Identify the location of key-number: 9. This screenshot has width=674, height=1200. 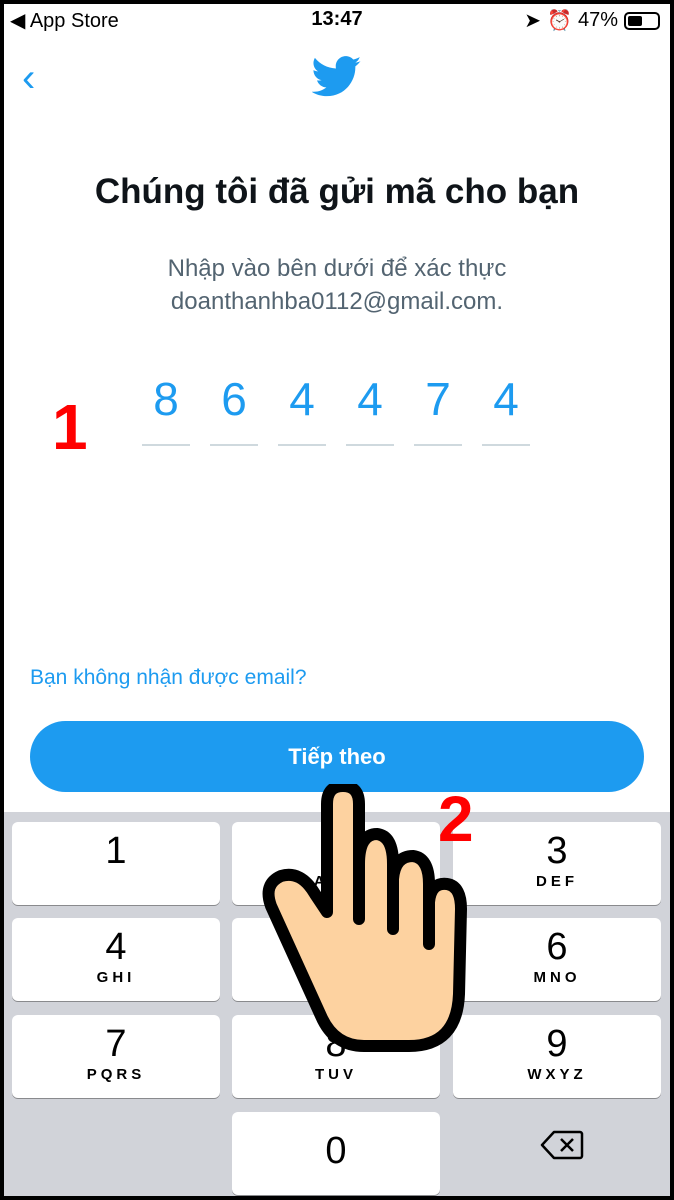
(557, 1044).